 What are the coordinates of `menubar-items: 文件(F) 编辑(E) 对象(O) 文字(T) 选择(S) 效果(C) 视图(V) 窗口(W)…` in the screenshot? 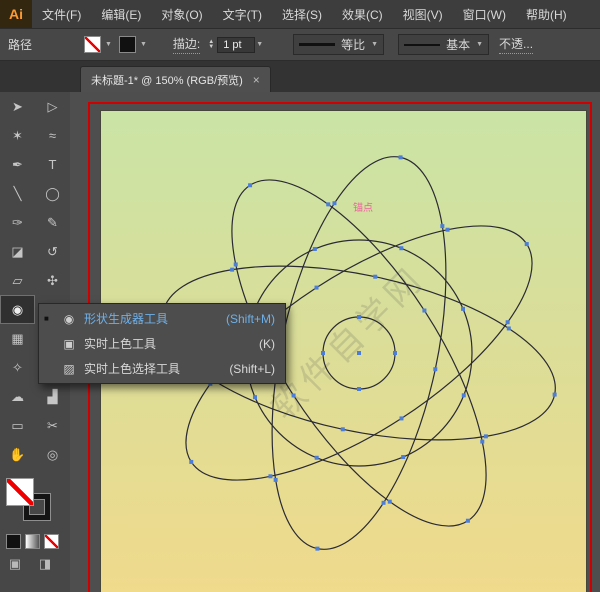 It's located at (304, 14).